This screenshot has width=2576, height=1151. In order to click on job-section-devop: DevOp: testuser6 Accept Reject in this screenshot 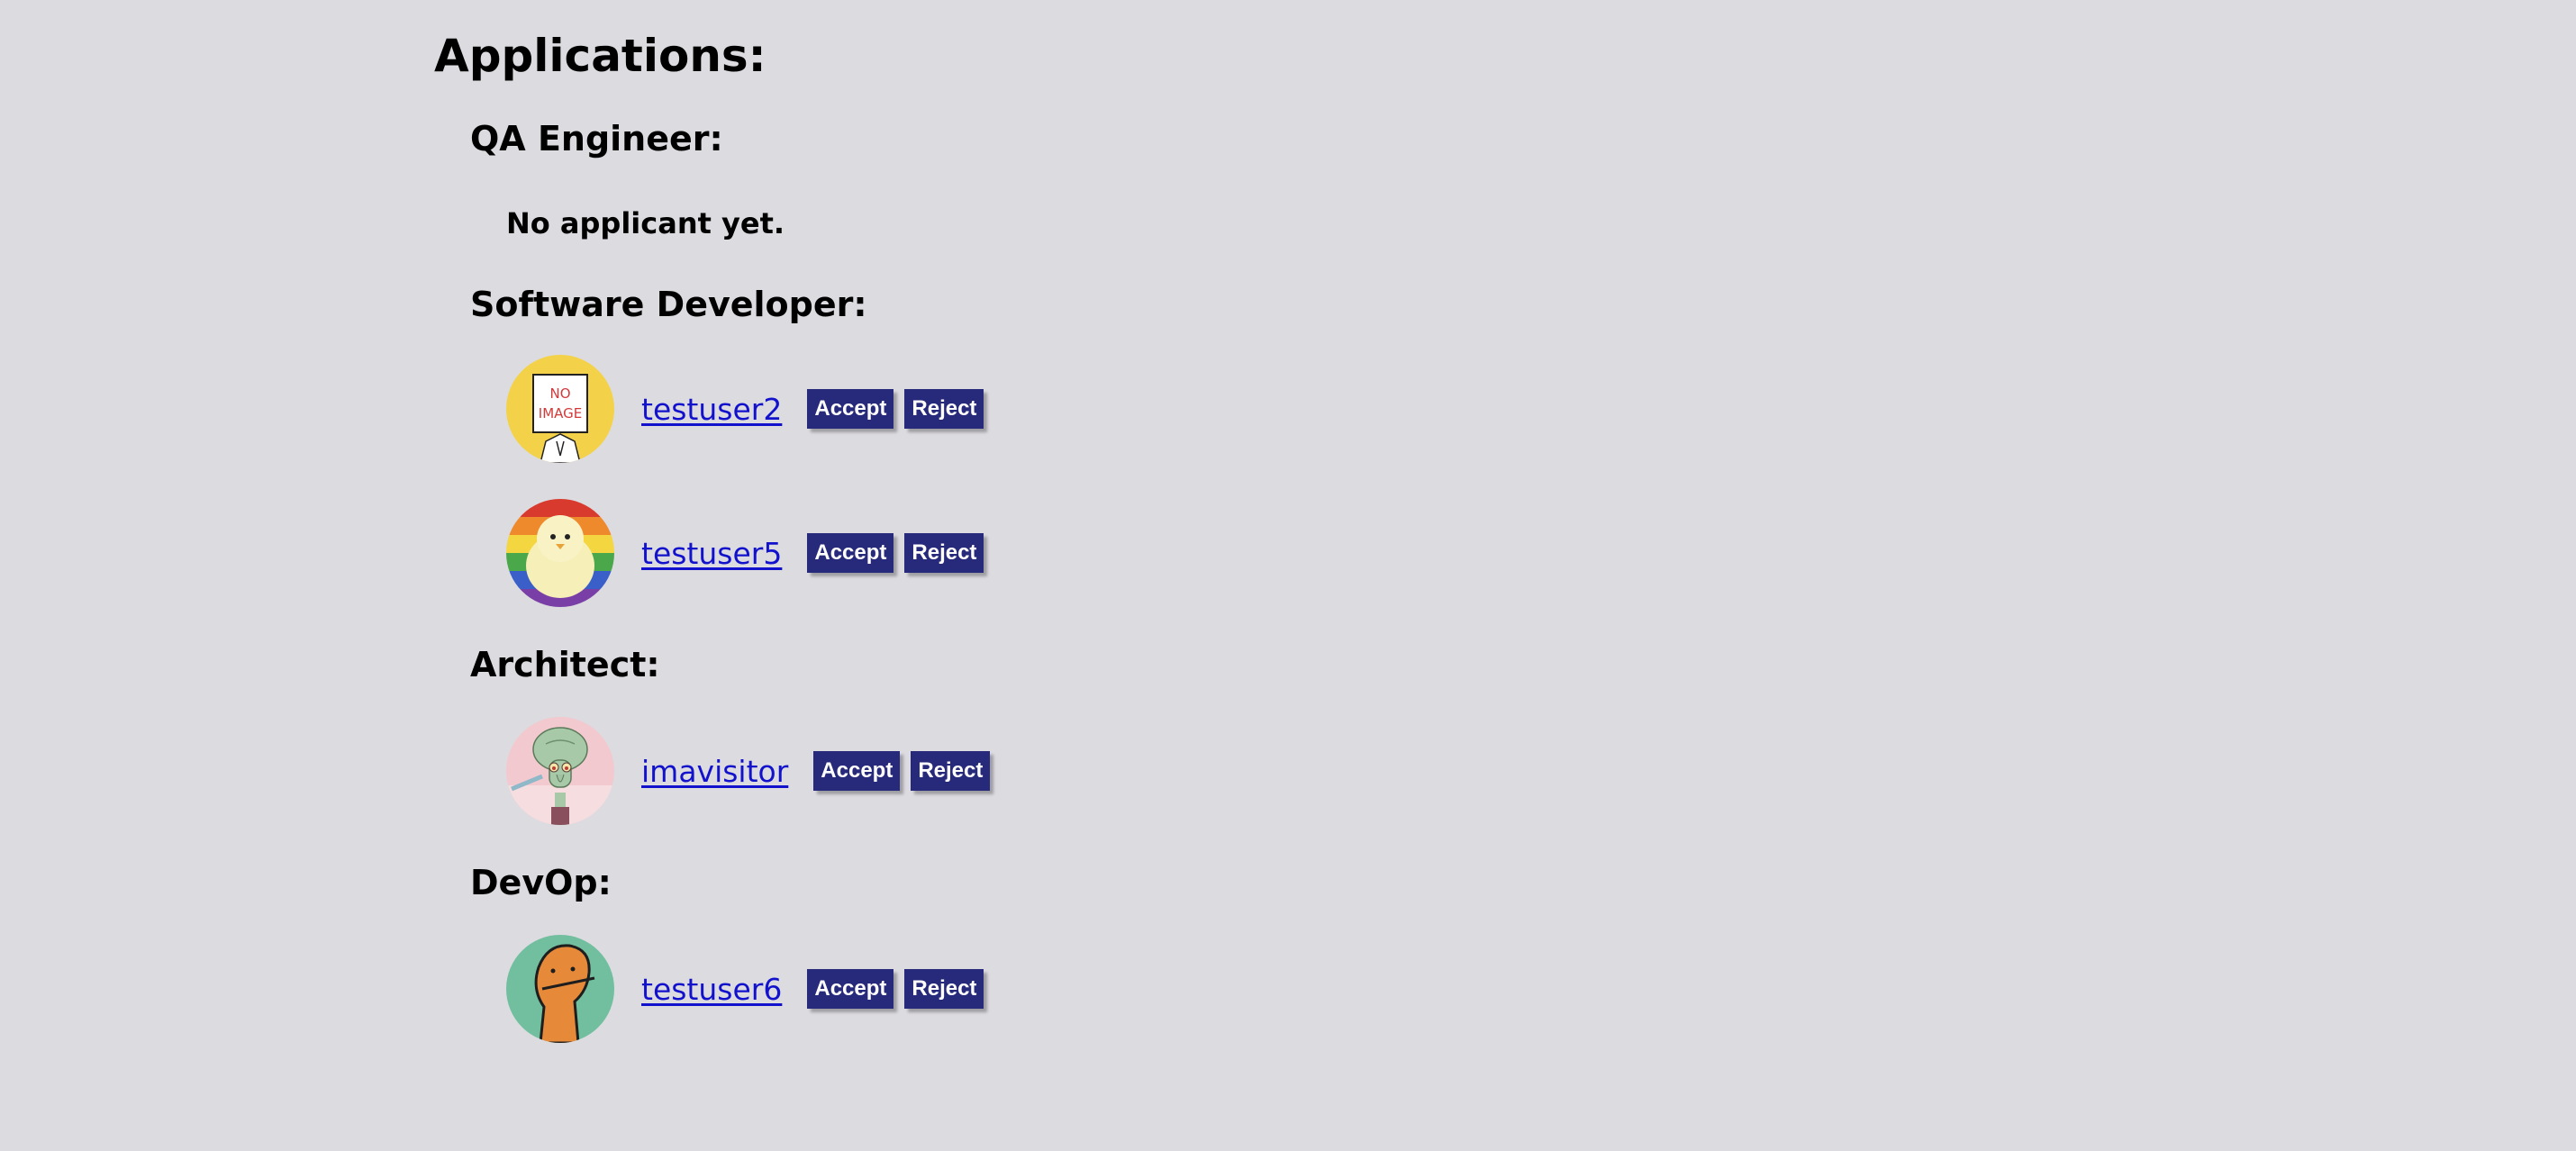, I will do `click(992, 953)`.